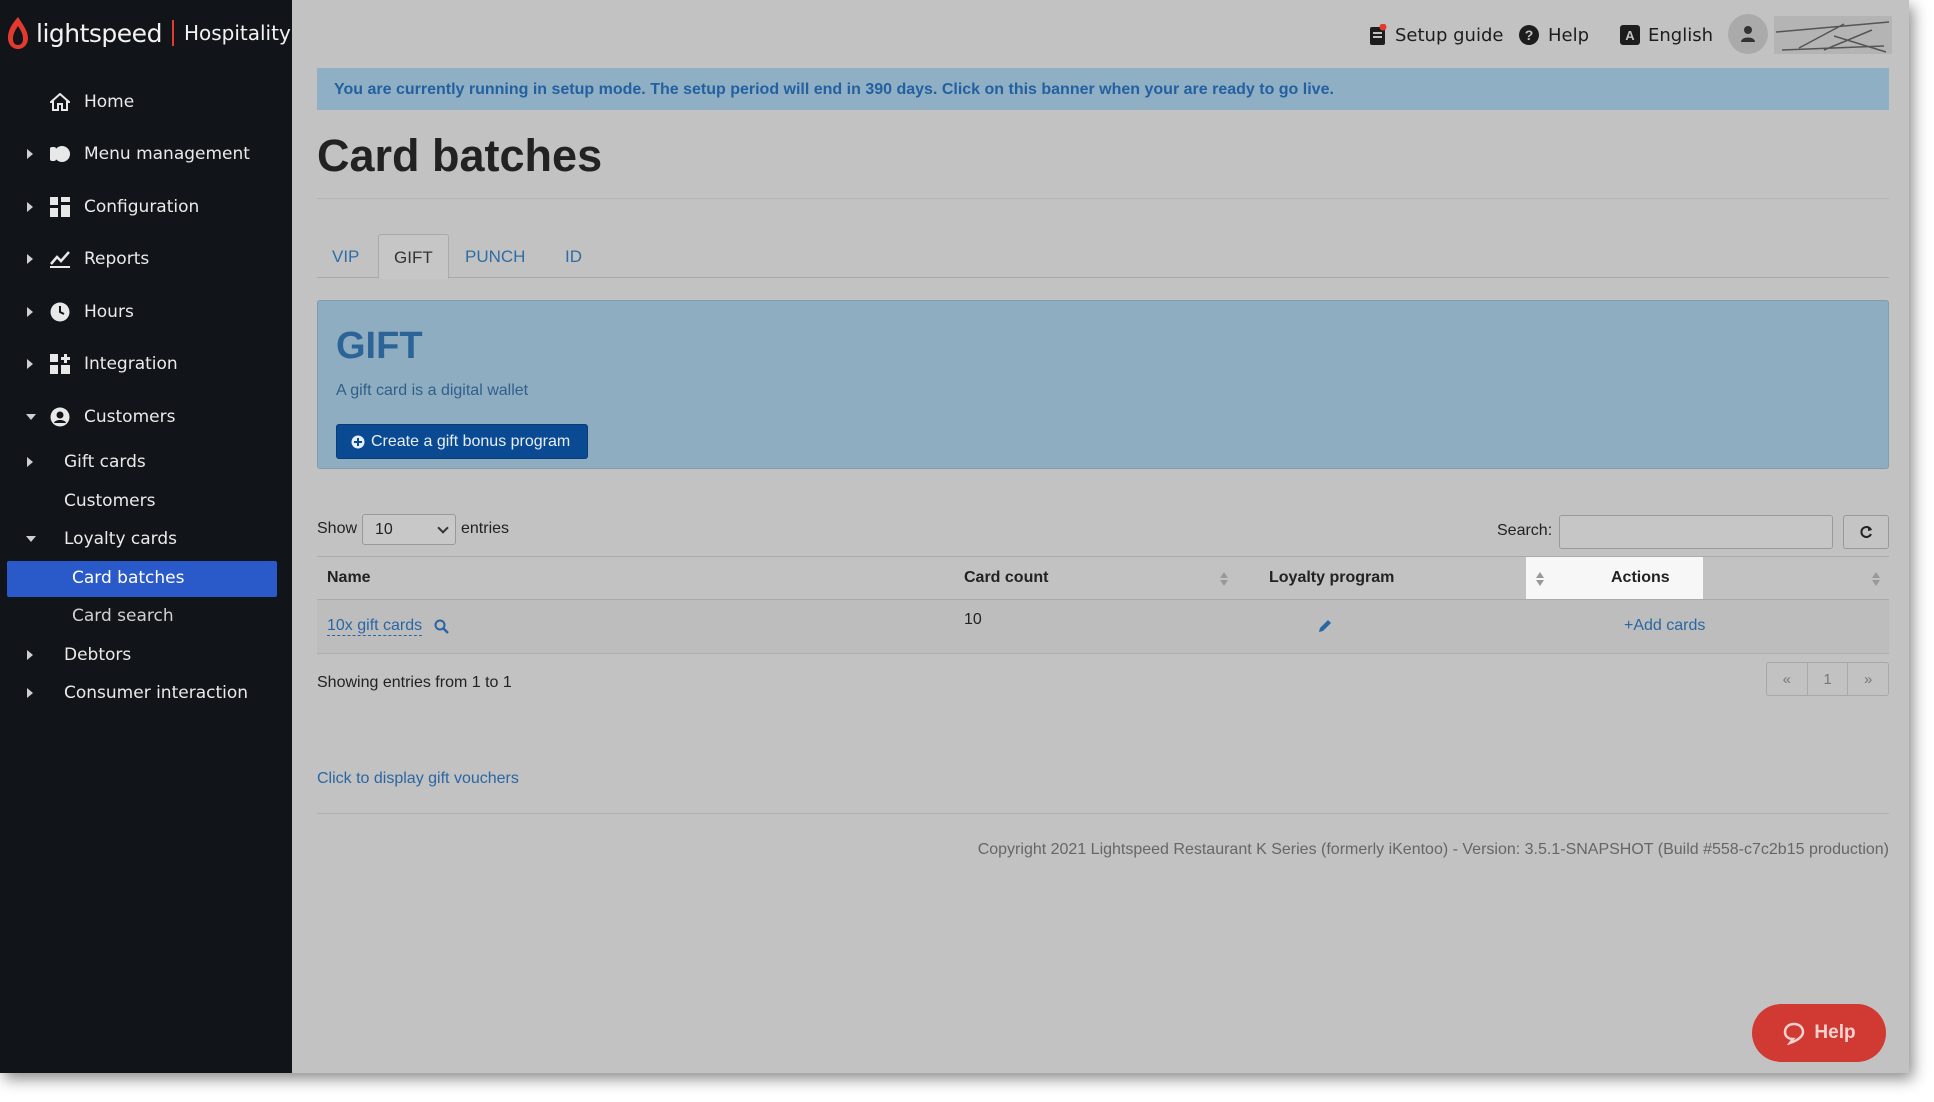  Describe the element at coordinates (495, 256) in the screenshot. I see `tab-punch: PUNCH` at that location.